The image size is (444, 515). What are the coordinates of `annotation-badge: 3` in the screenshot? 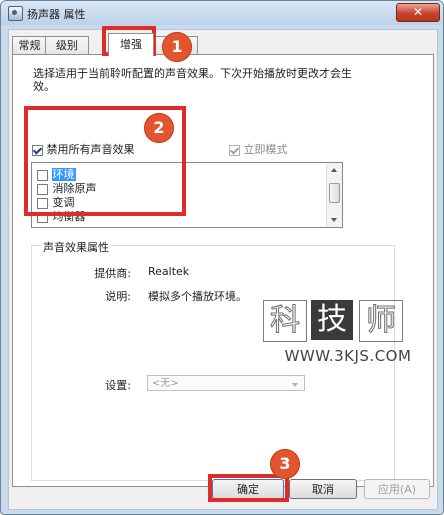 It's located at (285, 464).